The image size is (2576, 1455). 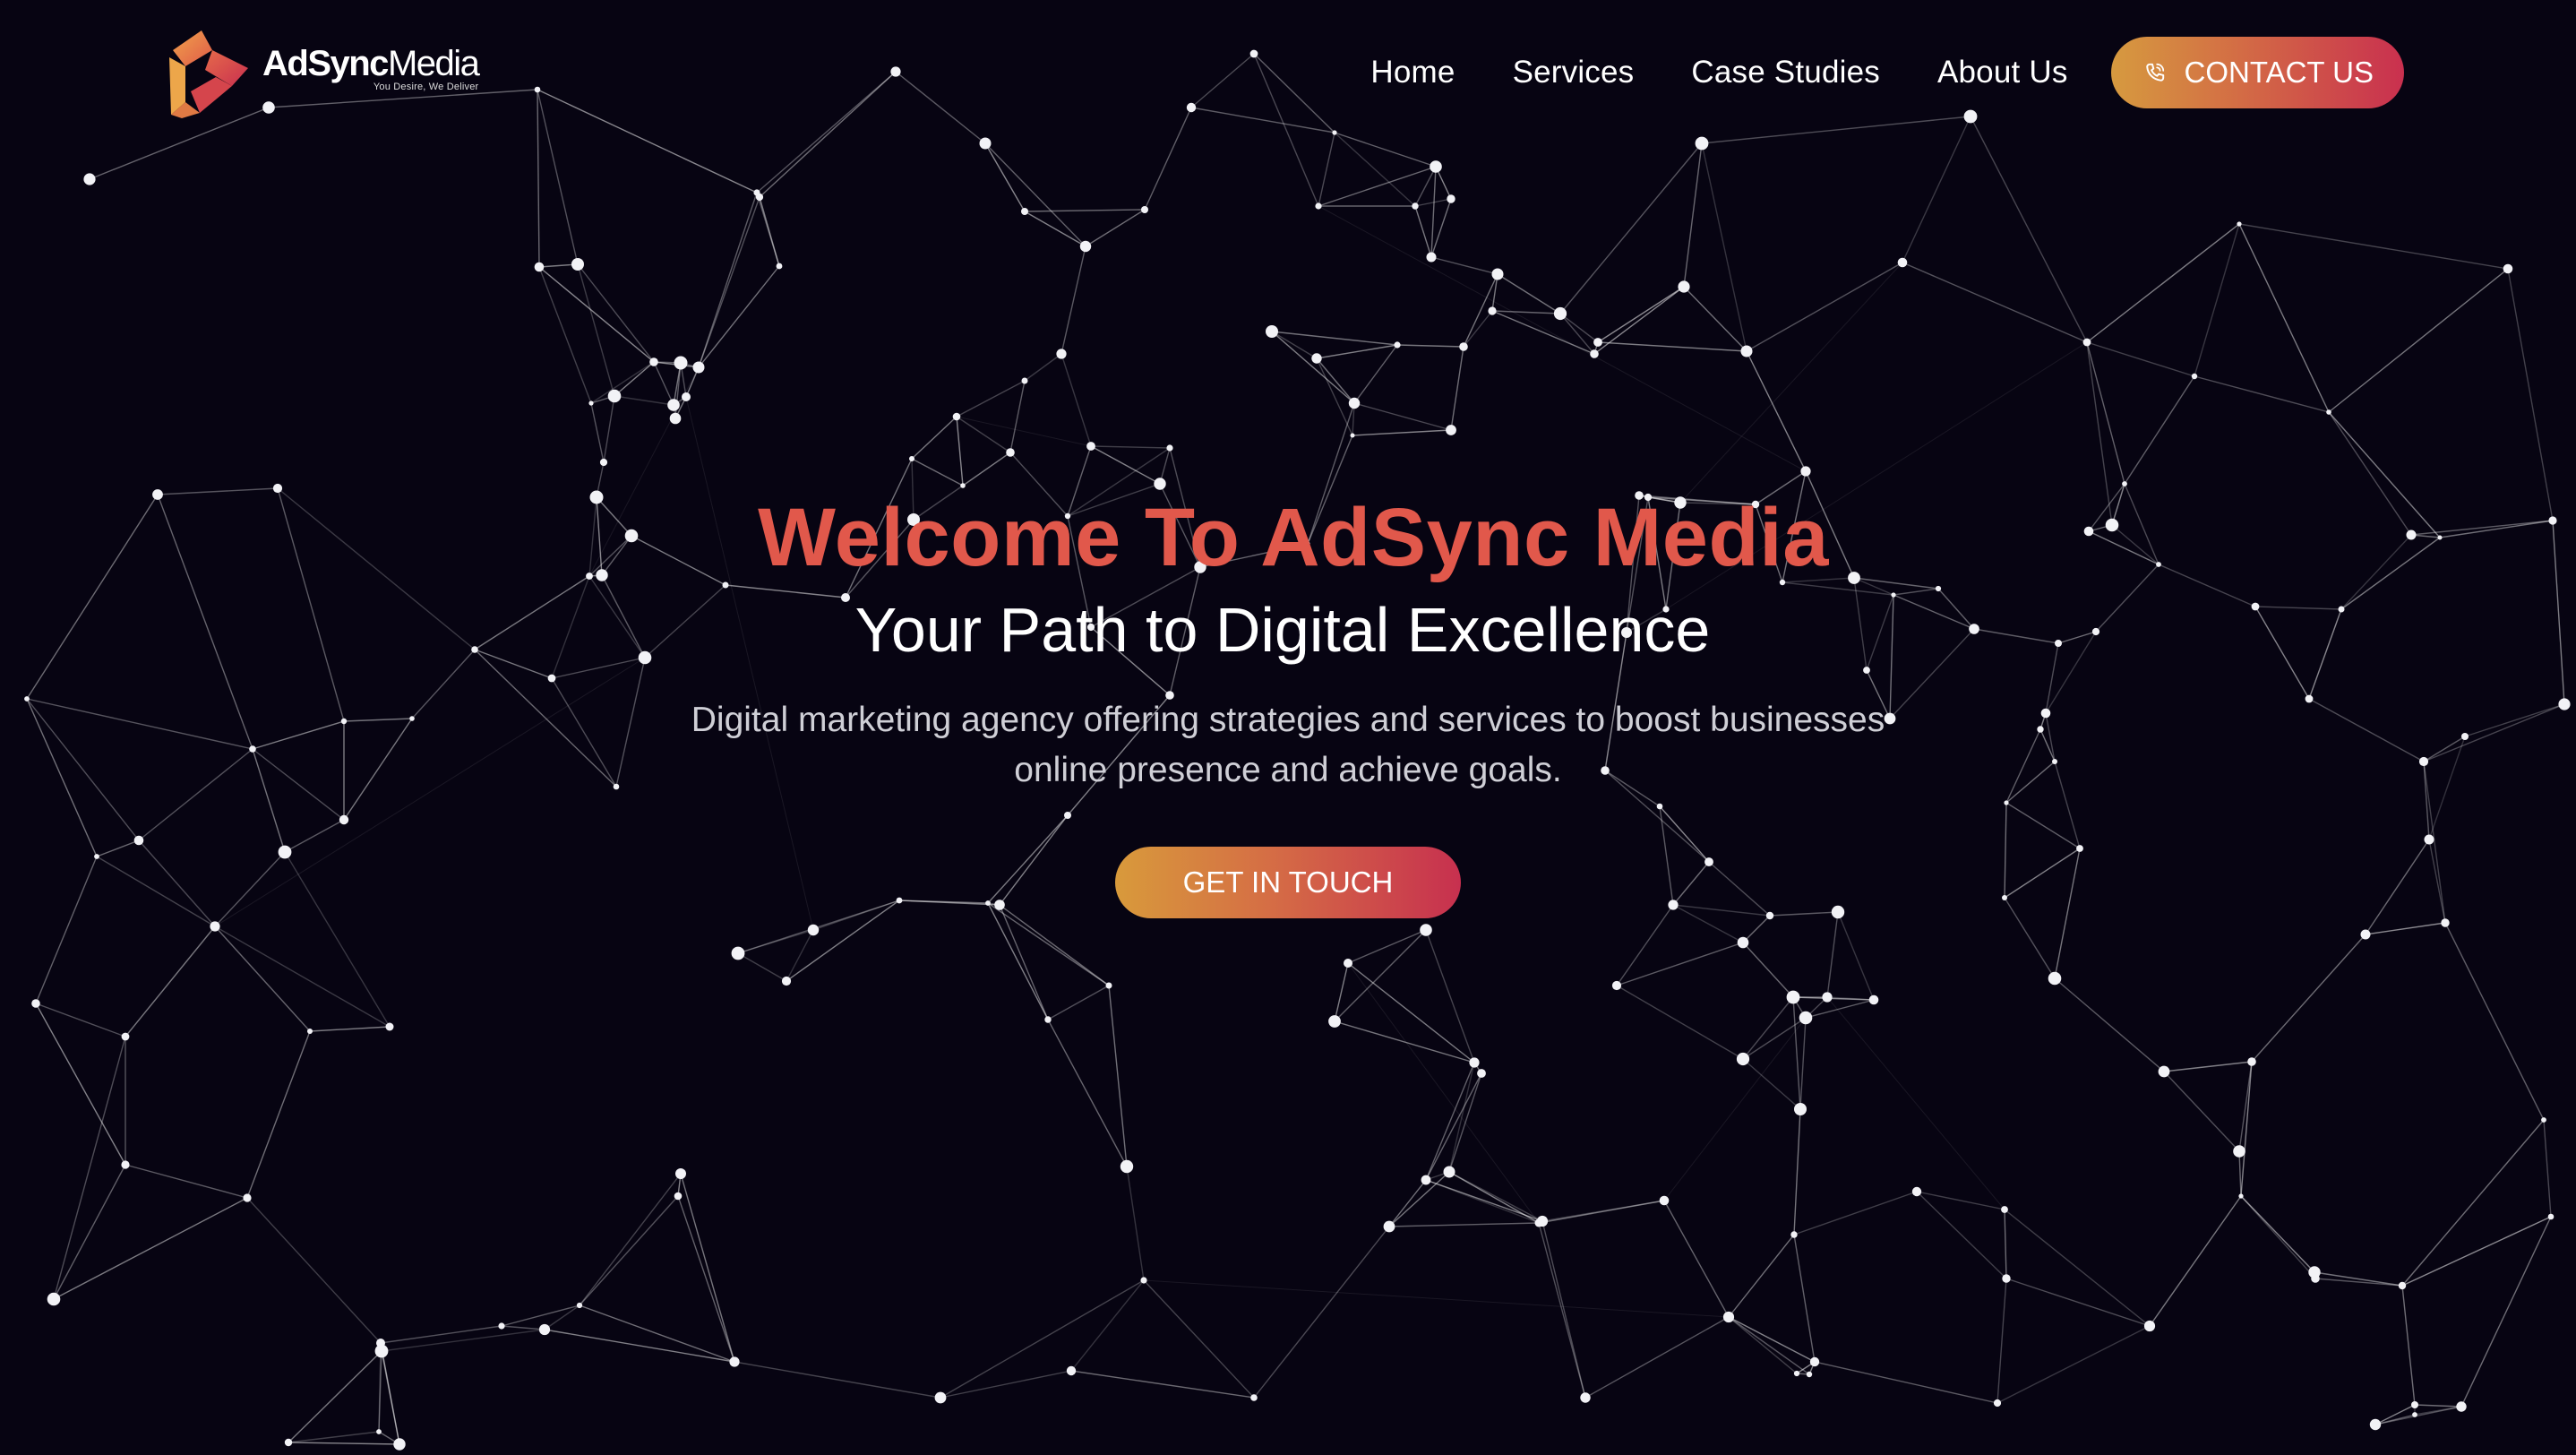 What do you see at coordinates (2002, 72) in the screenshot?
I see `nav-link-about-us: About Us` at bounding box center [2002, 72].